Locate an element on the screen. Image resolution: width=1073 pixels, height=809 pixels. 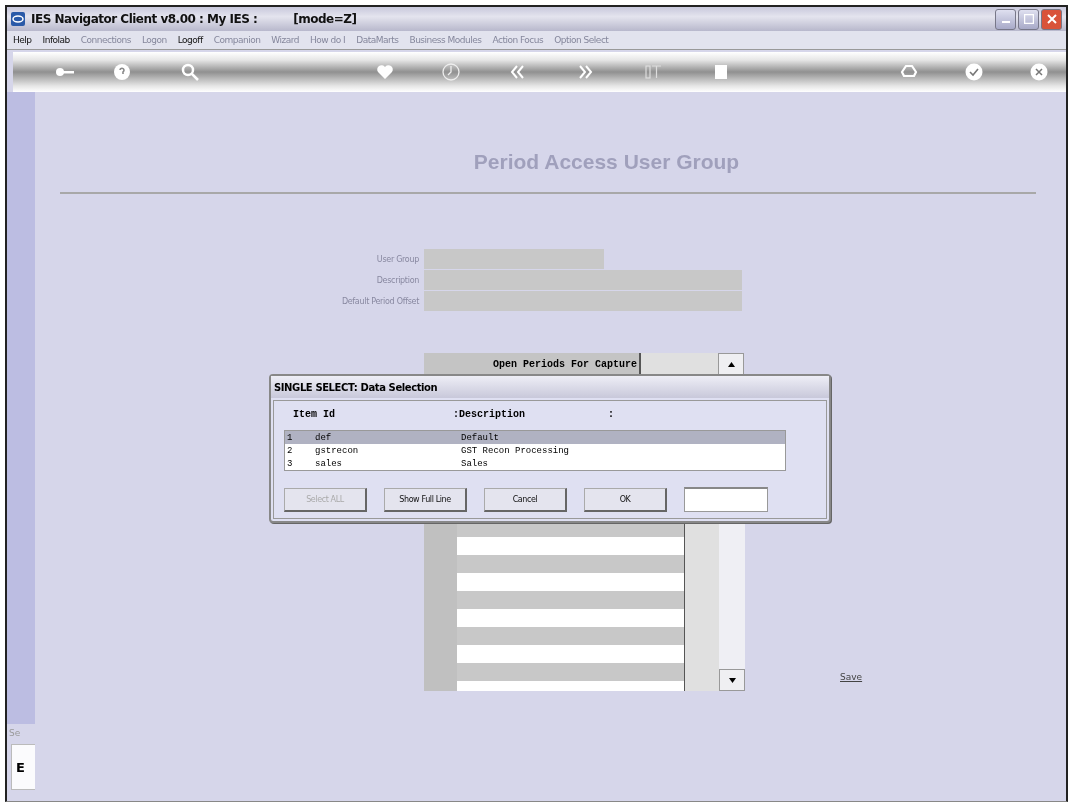
row-index: 2 is located at coordinates (290, 450).